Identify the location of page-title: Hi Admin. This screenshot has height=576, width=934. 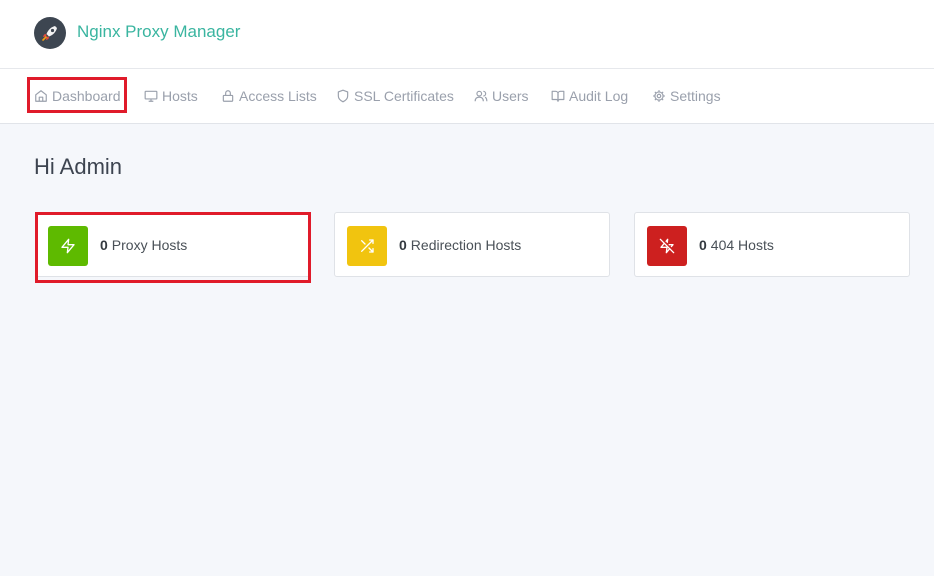
(78, 166).